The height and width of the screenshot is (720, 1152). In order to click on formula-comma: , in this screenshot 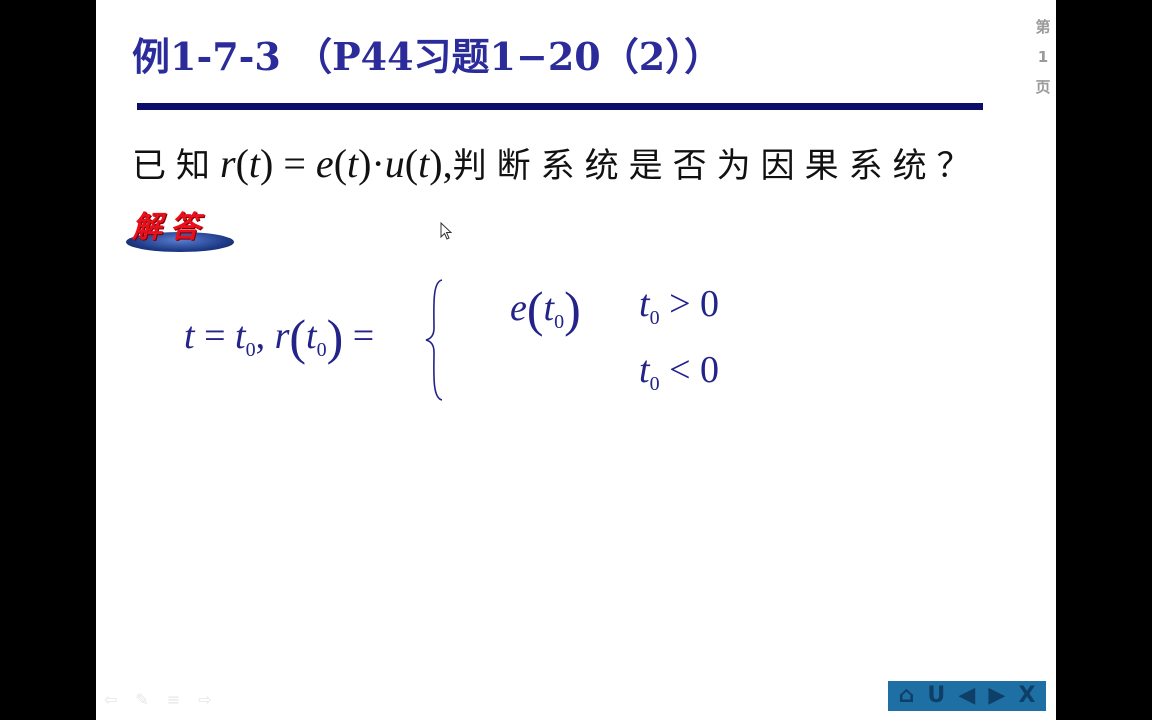, I will do `click(447, 163)`.